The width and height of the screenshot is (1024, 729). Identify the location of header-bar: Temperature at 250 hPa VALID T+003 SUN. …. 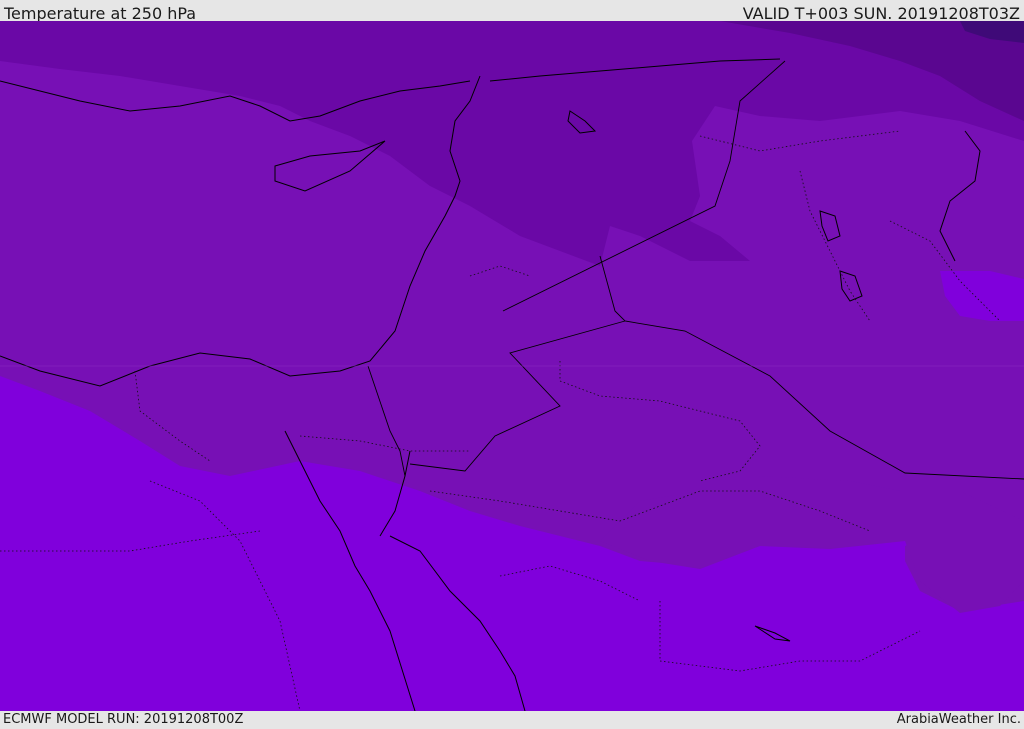
(512, 11).